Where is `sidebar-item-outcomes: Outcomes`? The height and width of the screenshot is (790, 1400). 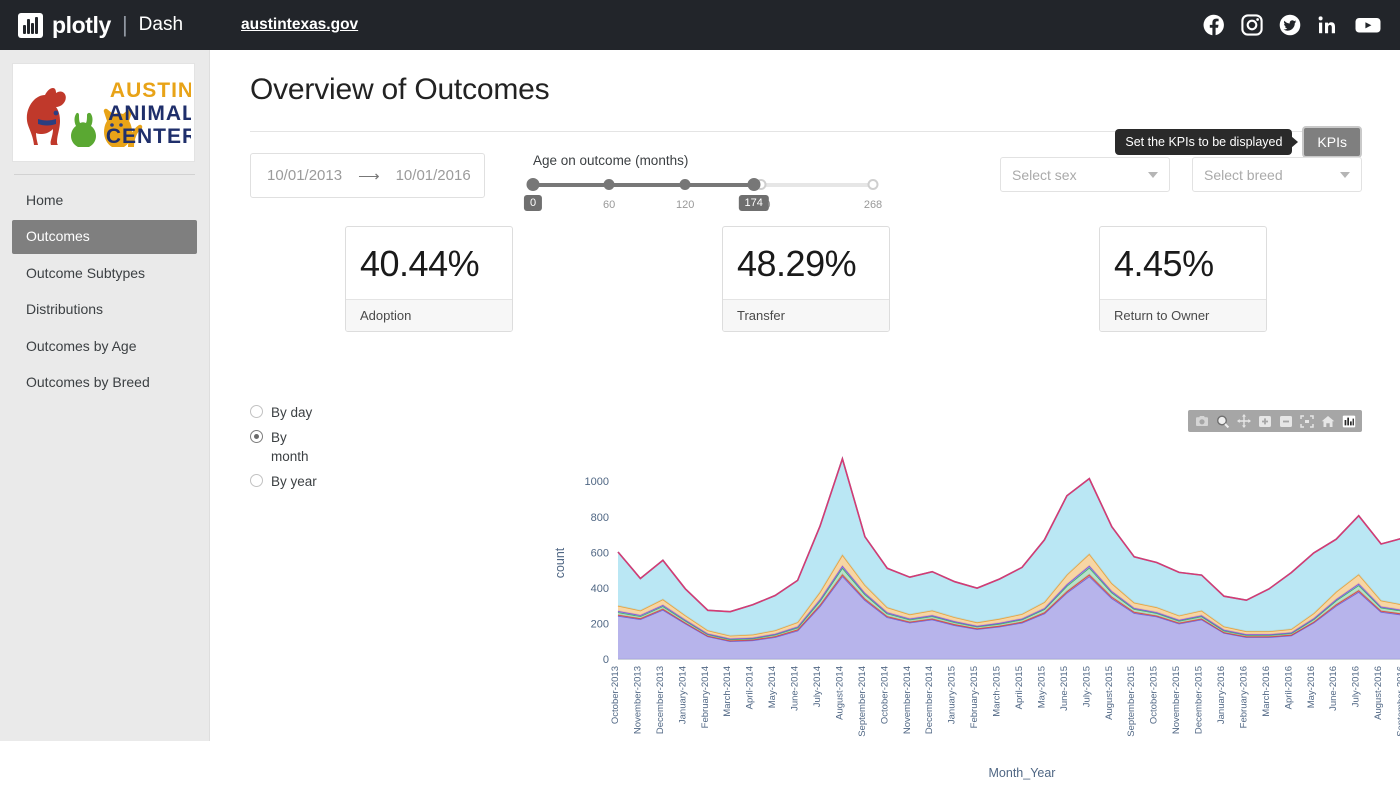 sidebar-item-outcomes: Outcomes is located at coordinates (104, 237).